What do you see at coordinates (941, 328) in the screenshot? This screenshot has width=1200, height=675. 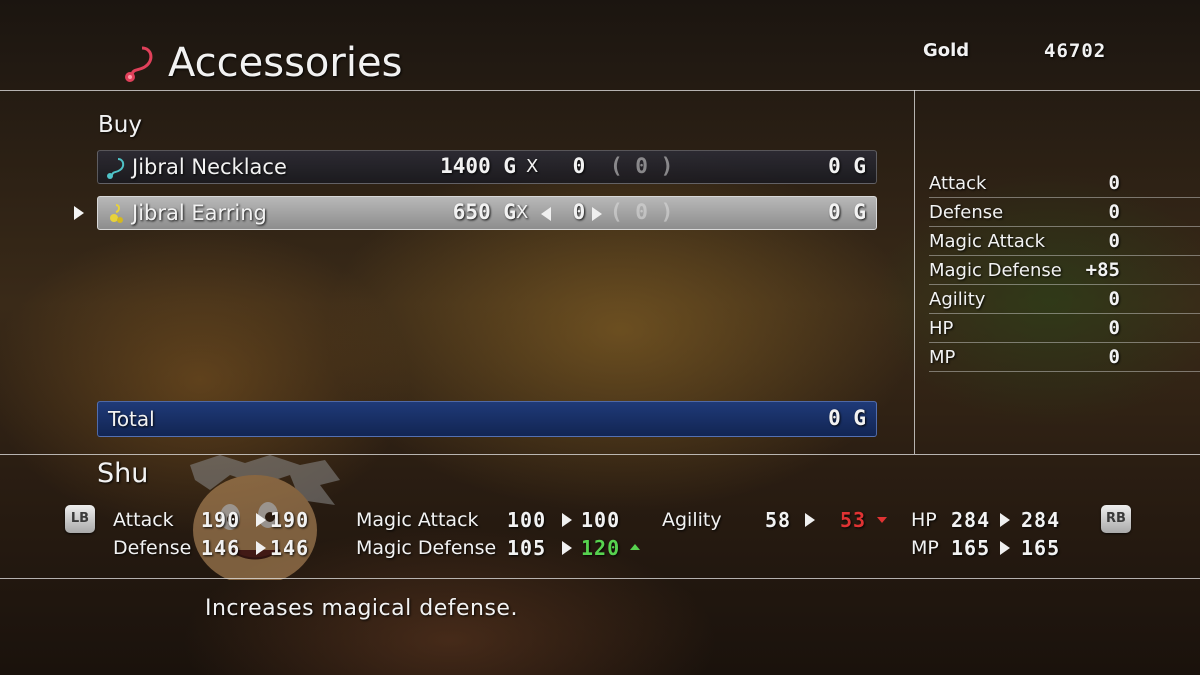 I see `stat-label: HP` at bounding box center [941, 328].